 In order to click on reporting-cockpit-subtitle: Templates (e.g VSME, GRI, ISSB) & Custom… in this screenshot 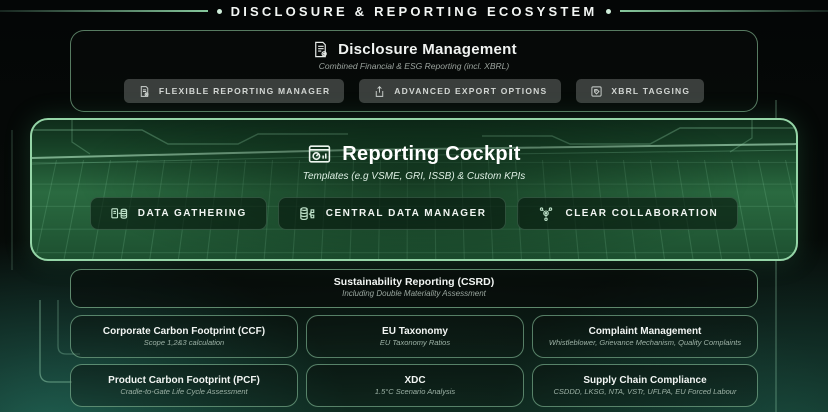, I will do `click(414, 176)`.